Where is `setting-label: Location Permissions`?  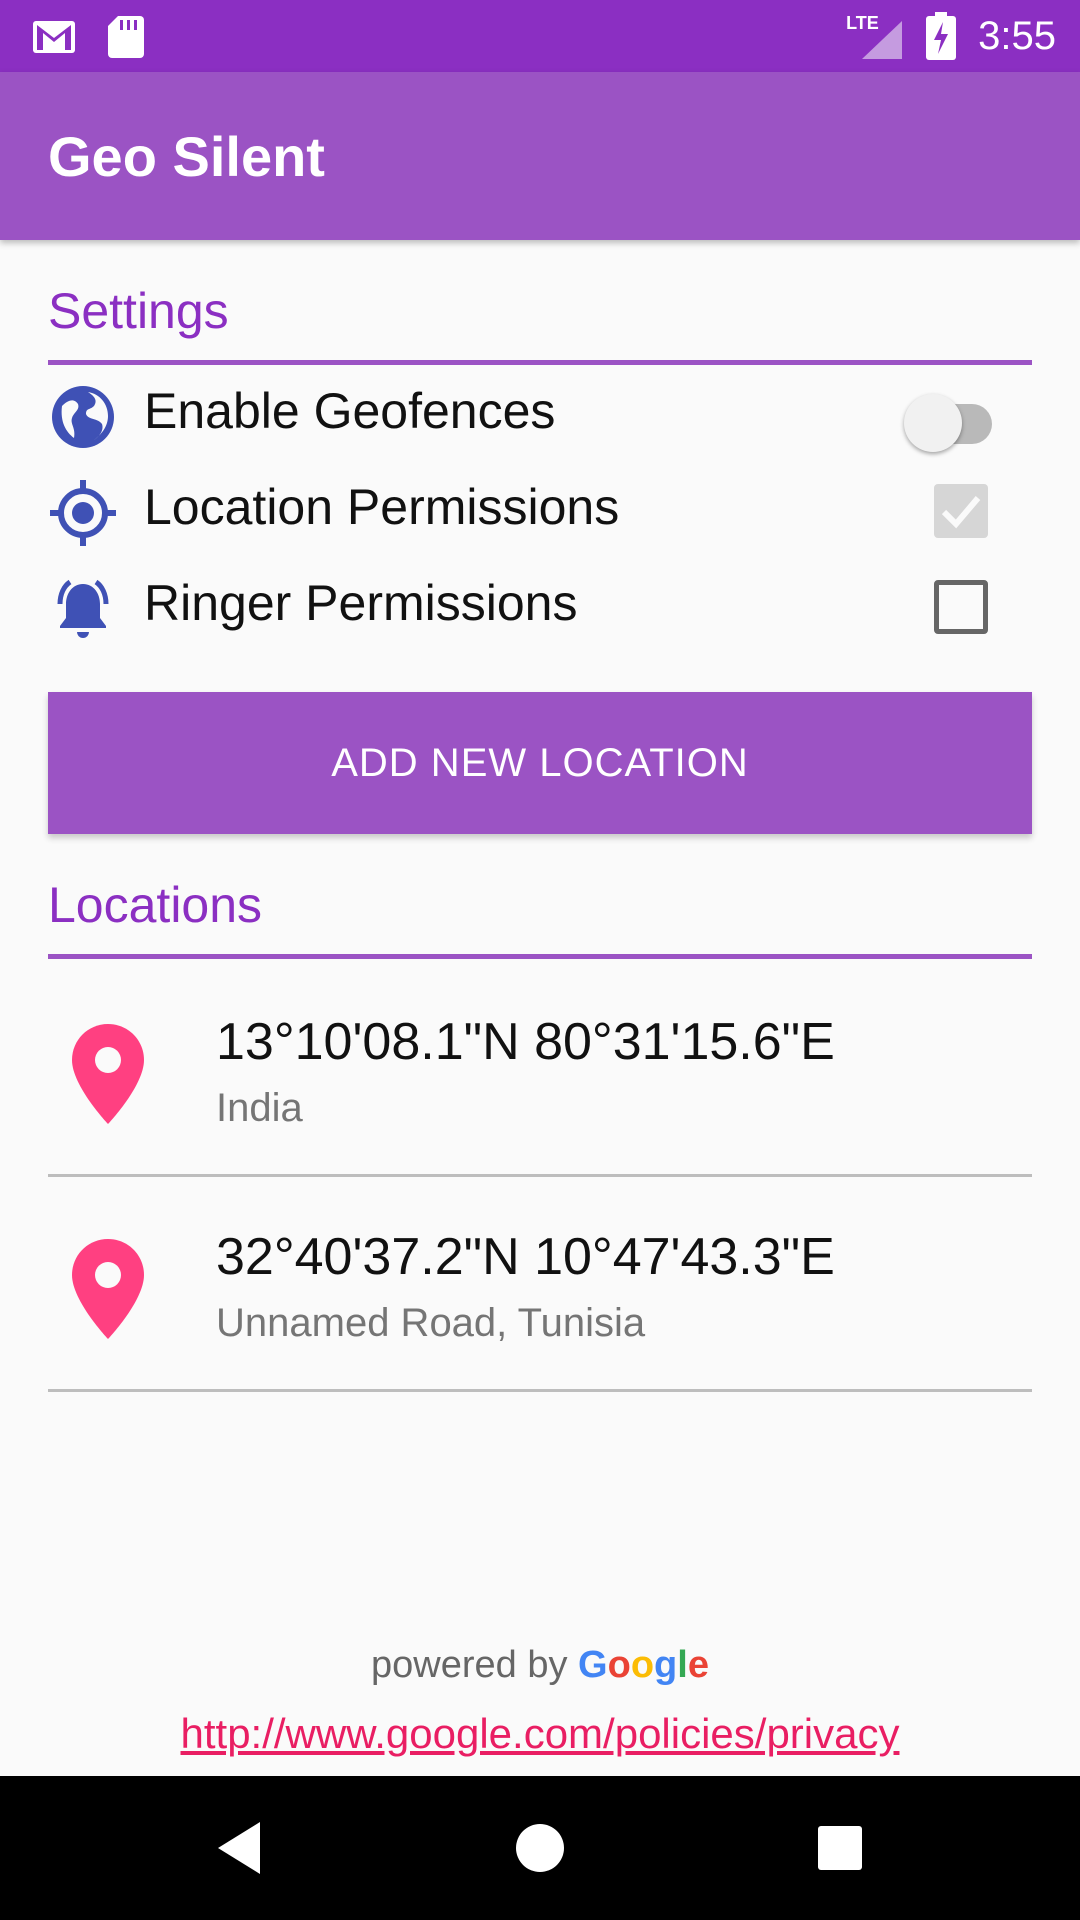 setting-label: Location Permissions is located at coordinates (382, 507).